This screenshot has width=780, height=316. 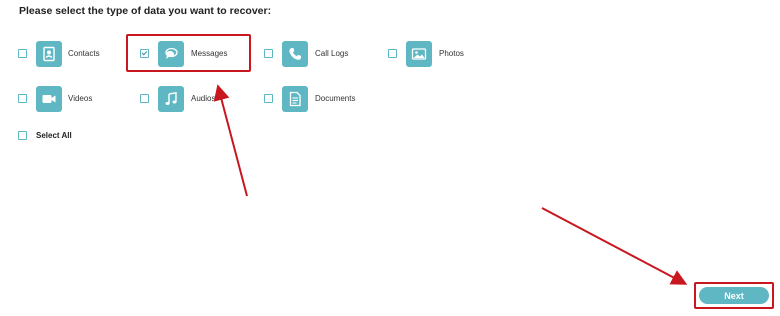 I want to click on call-logs-tile, so click(x=295, y=54).